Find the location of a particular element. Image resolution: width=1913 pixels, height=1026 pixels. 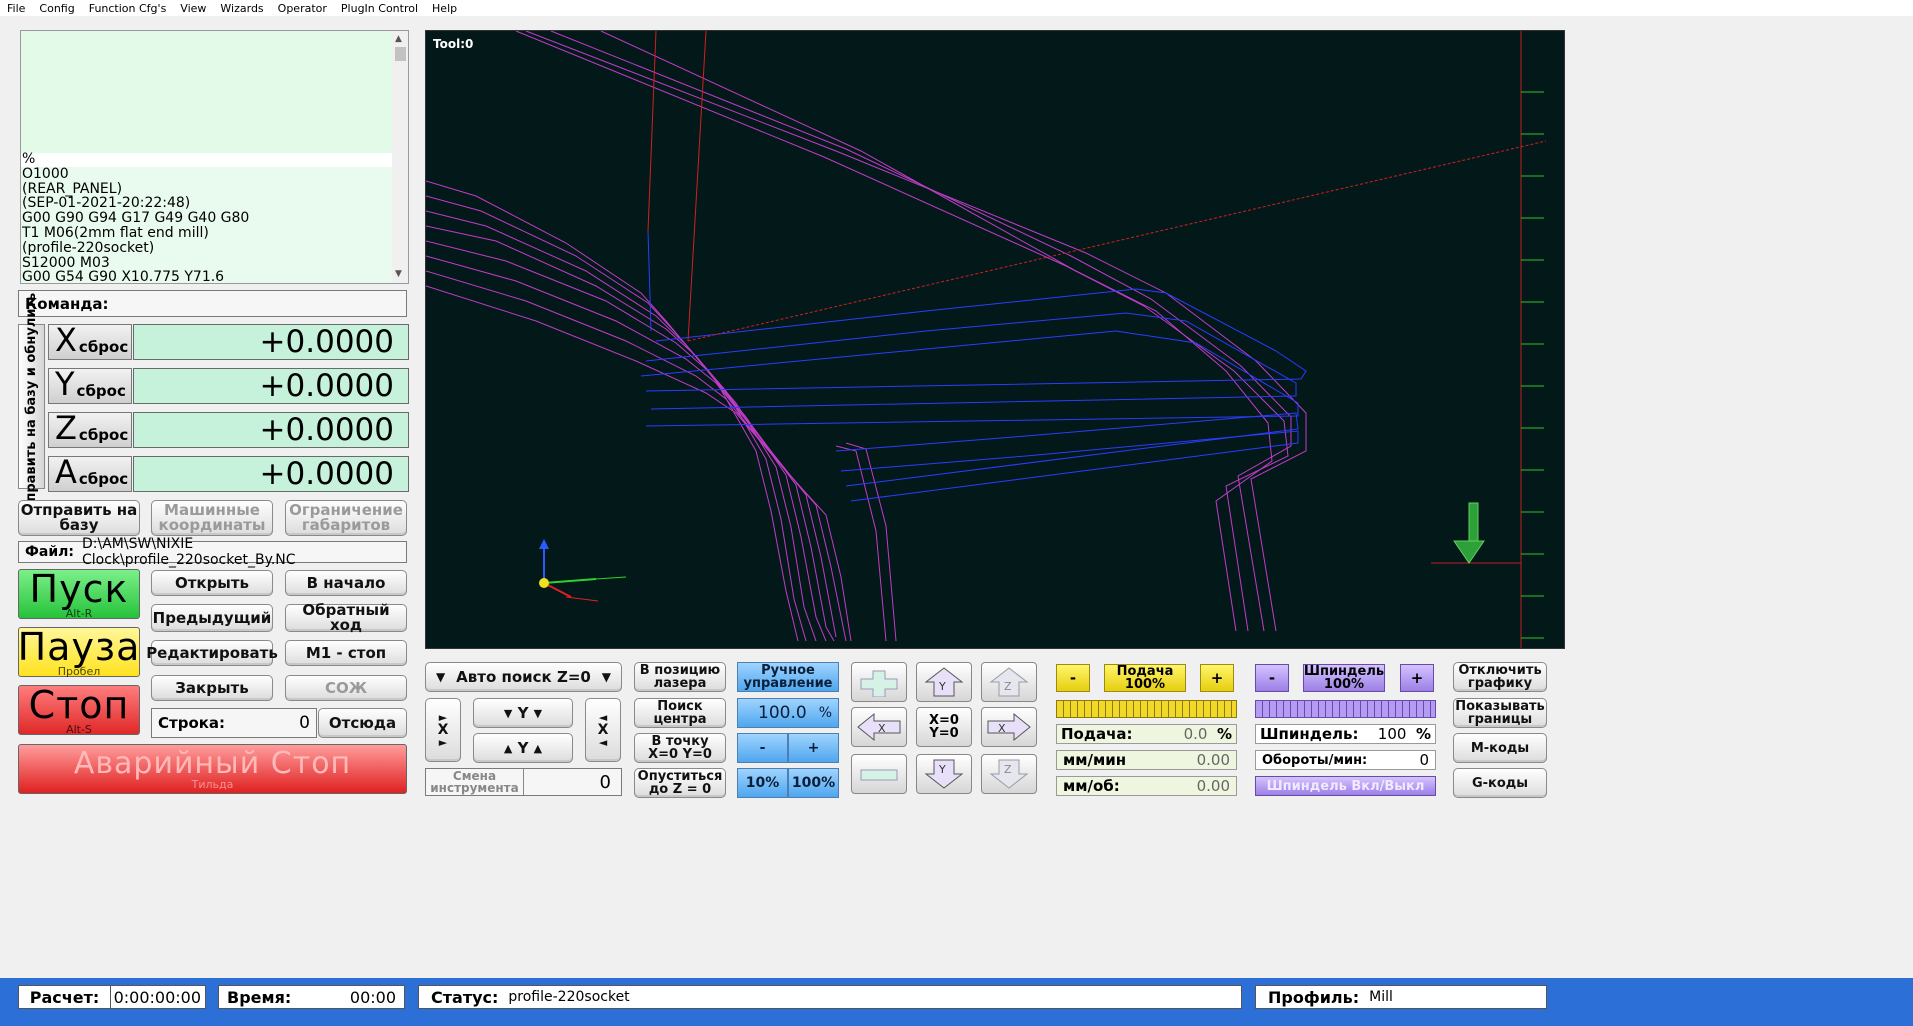

calc-label: Расчет: is located at coordinates (65, 997).